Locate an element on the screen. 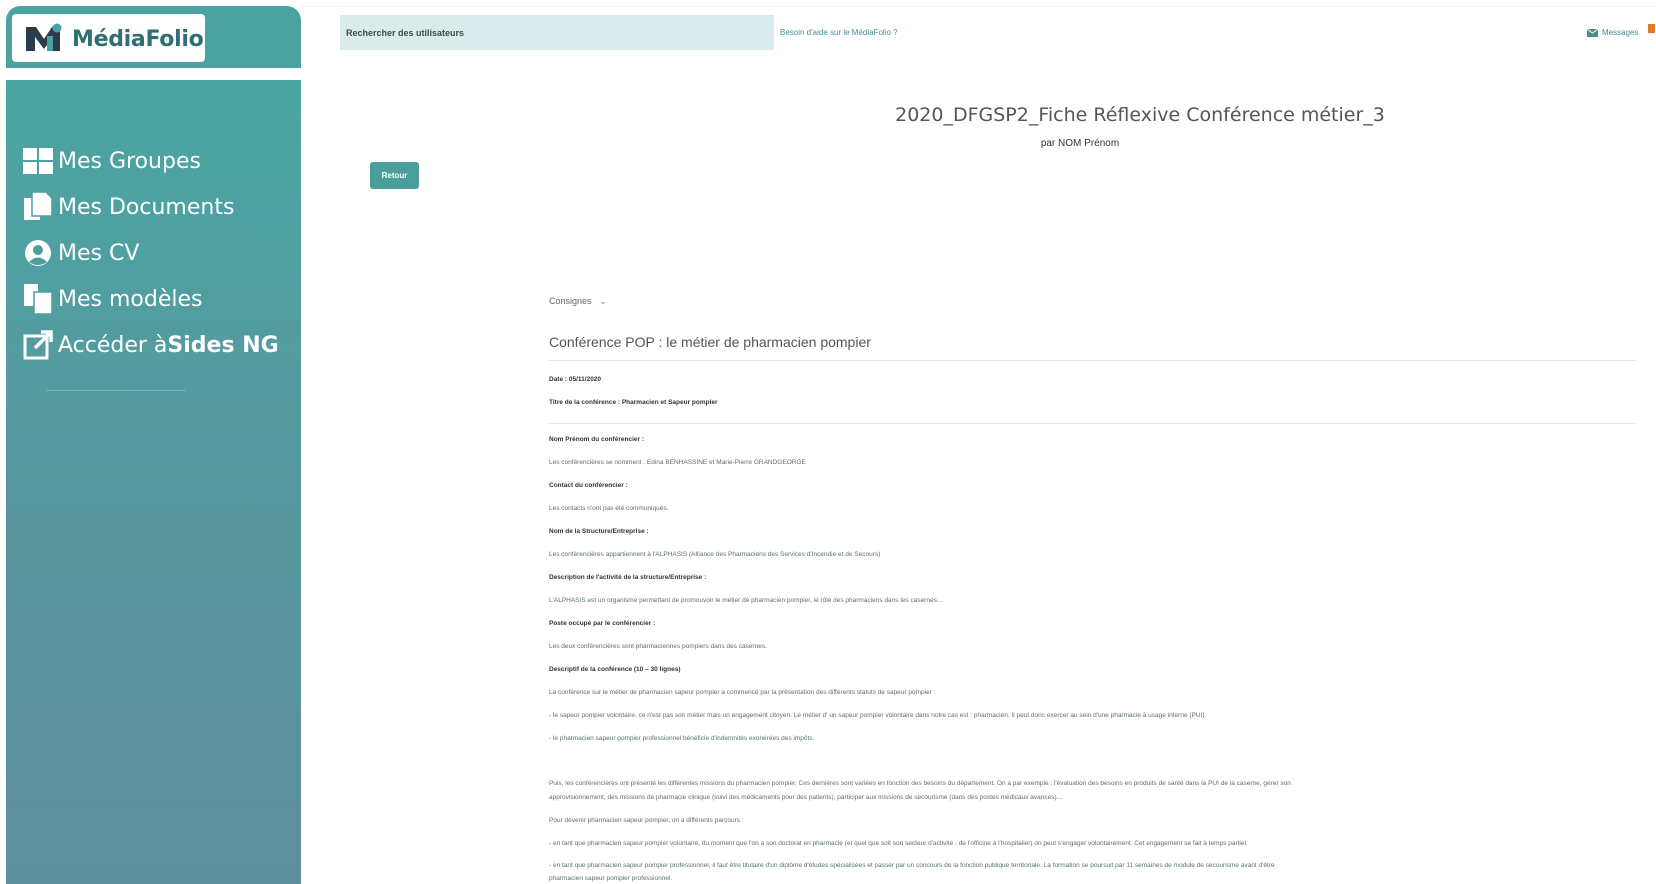  sidebar-item-mes-documents: Mes Documents is located at coordinates (150, 207).